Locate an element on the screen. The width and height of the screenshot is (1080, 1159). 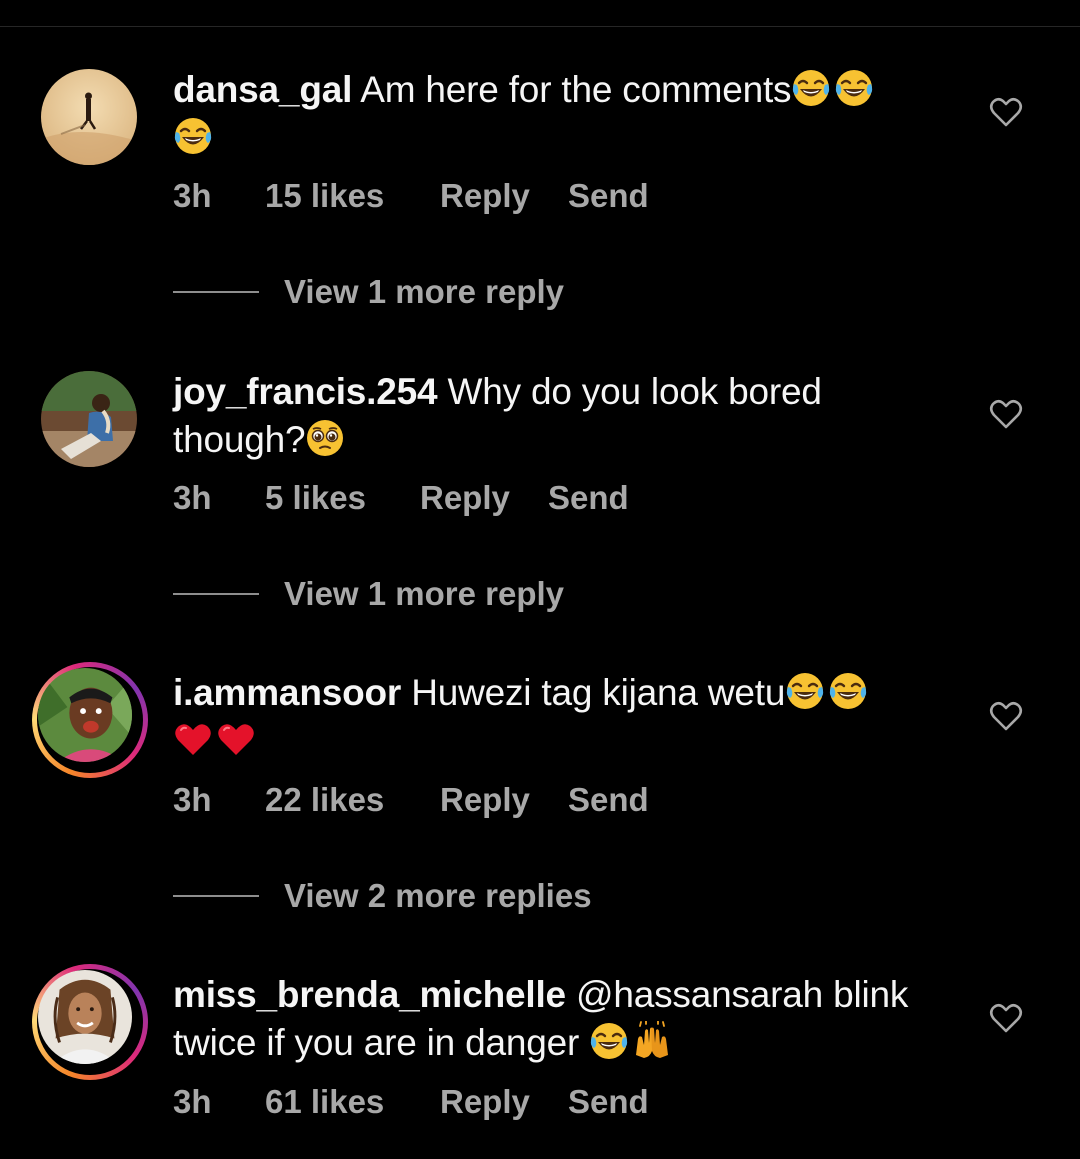
comment-username: dansa_gal is located at coordinates (262, 89).